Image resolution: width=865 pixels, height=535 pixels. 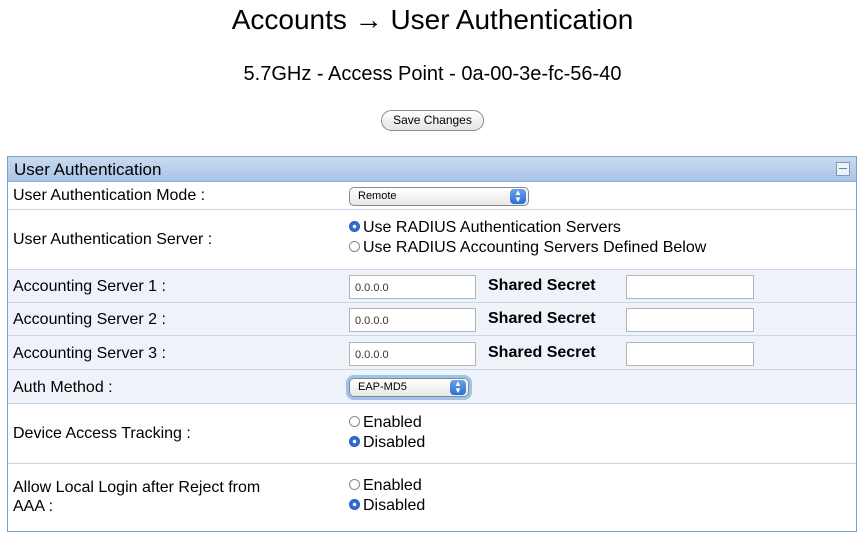 I want to click on accounting-server-2-label: Accounting Server 2 :, so click(x=89, y=319).